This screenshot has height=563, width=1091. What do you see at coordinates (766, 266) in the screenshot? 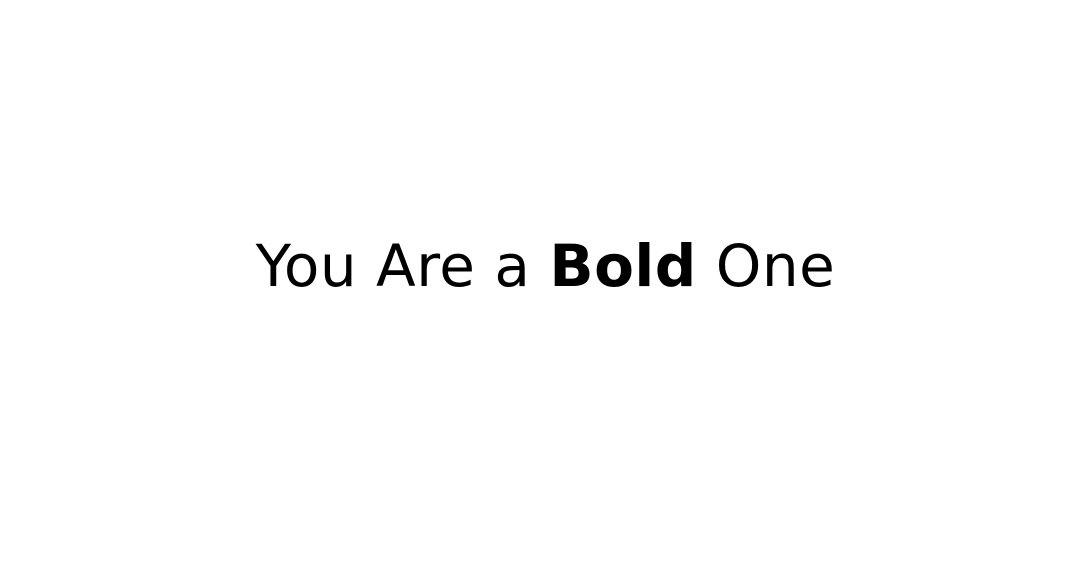
I see `headline-trailing-text: One` at bounding box center [766, 266].